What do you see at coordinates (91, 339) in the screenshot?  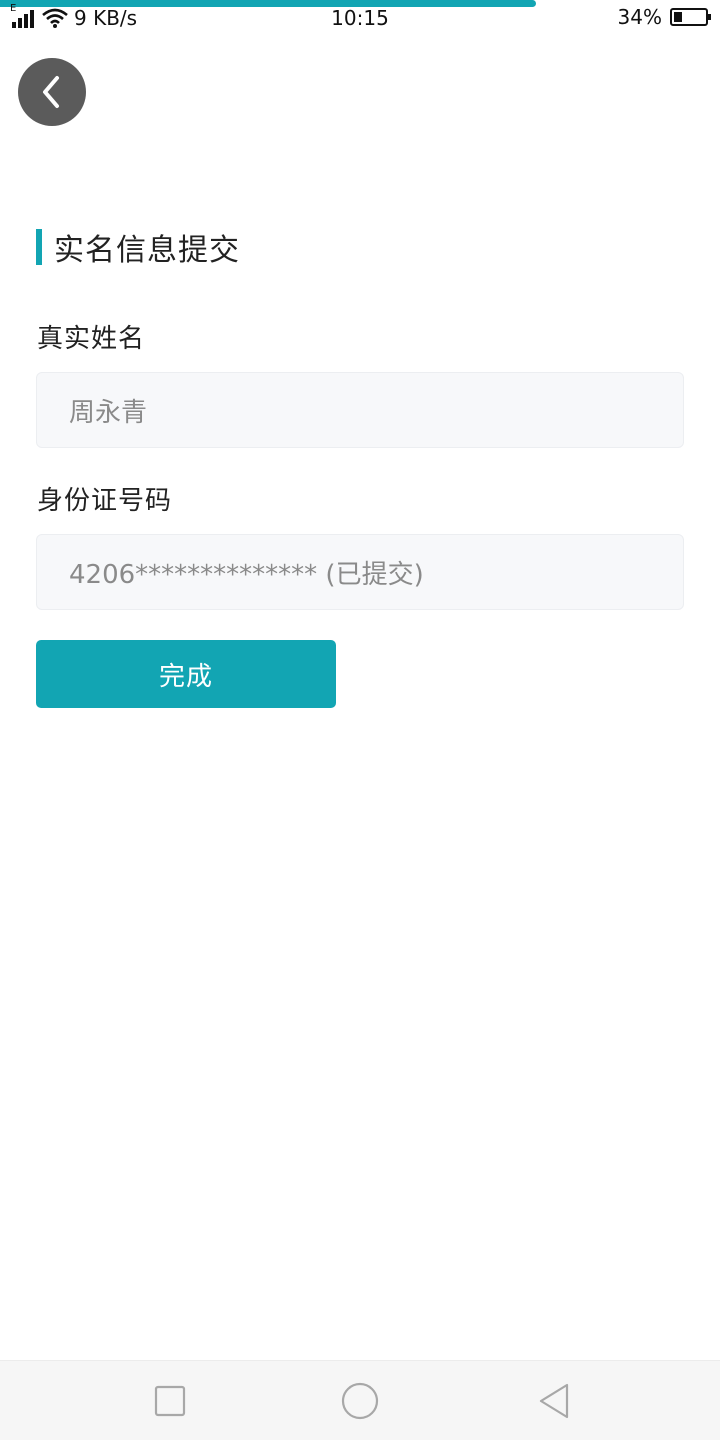 I see `name-label: 真实姓名` at bounding box center [91, 339].